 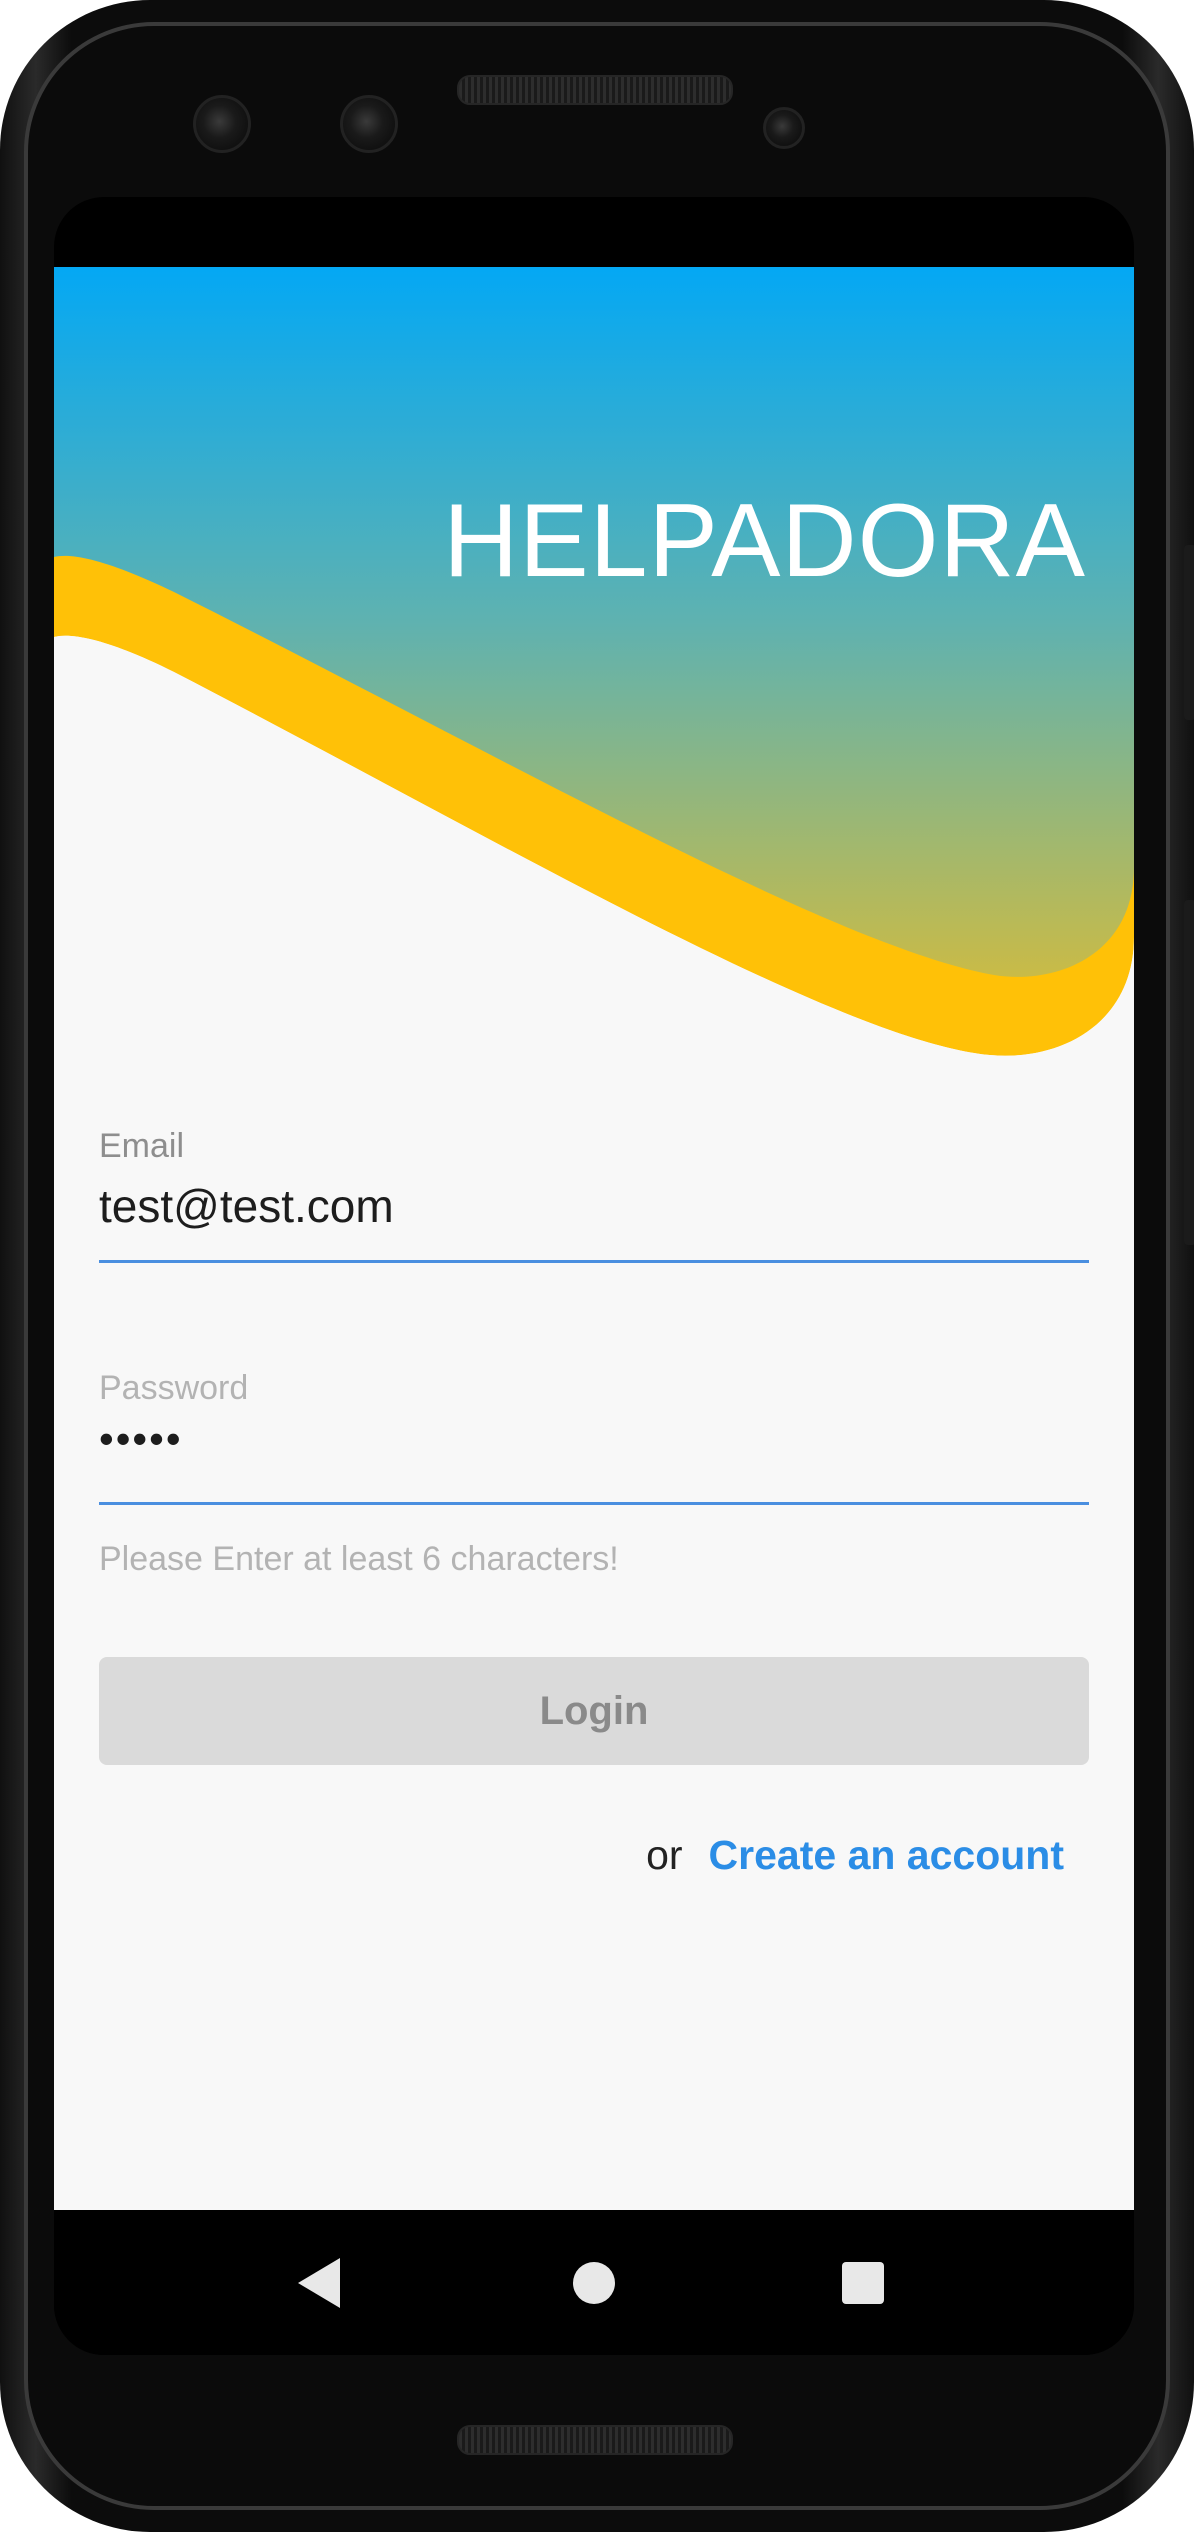 What do you see at coordinates (594, 1261) in the screenshot?
I see `email-underline` at bounding box center [594, 1261].